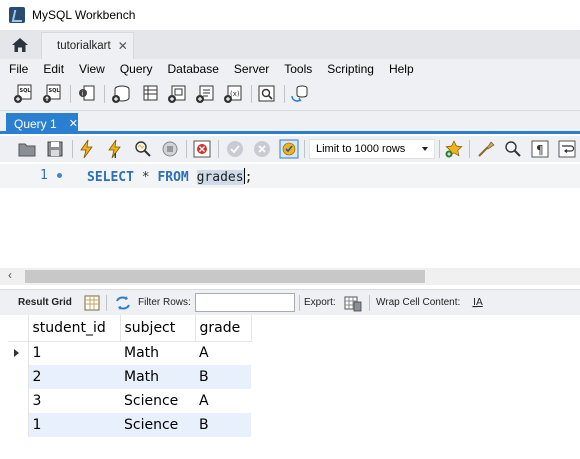 Image resolution: width=580 pixels, height=459 pixels. I want to click on editor-horizontal-scrollbar: ‹, so click(290, 276).